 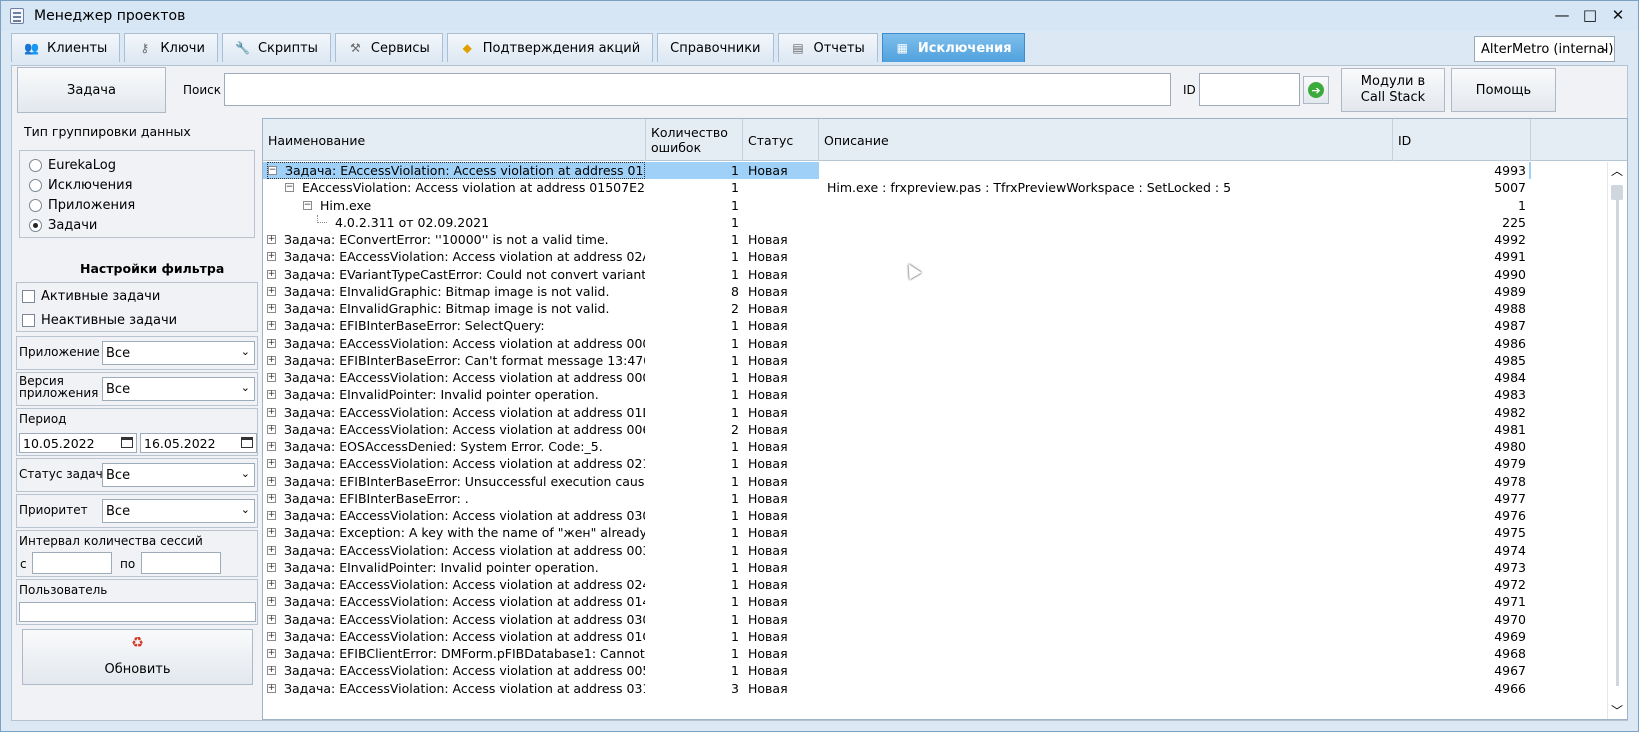 What do you see at coordinates (178, 475) in the screenshot?
I see `status-select: Все ⌄` at bounding box center [178, 475].